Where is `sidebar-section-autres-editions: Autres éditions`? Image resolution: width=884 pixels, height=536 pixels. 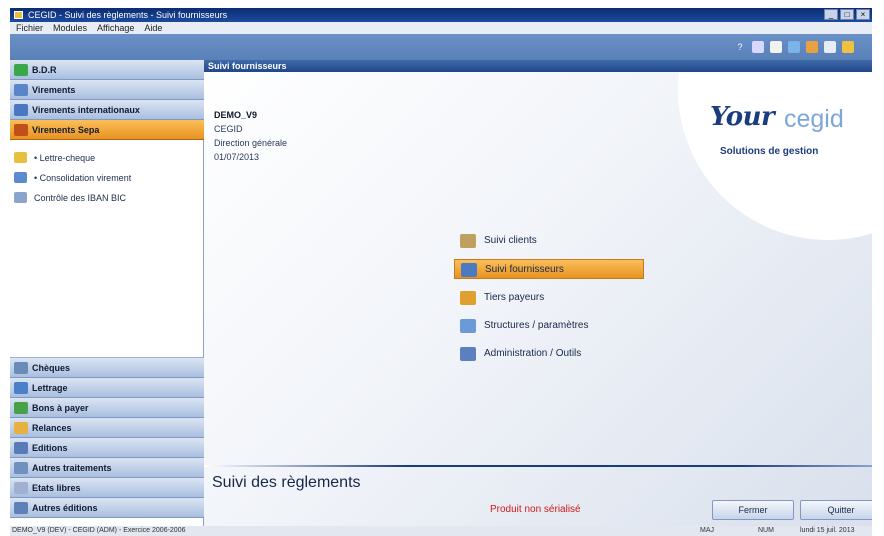 sidebar-section-autres-editions: Autres éditions is located at coordinates (107, 508).